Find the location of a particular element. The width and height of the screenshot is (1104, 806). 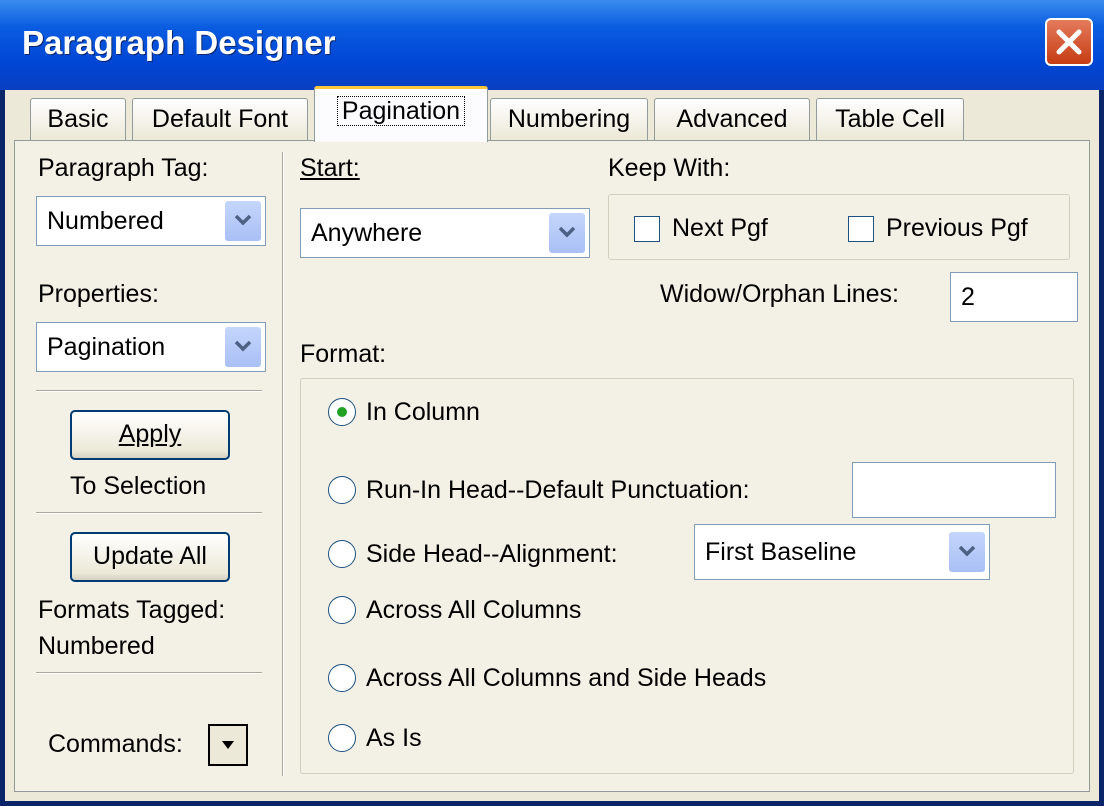

side-head-alignment-dropdown: First Baseline is located at coordinates (842, 552).